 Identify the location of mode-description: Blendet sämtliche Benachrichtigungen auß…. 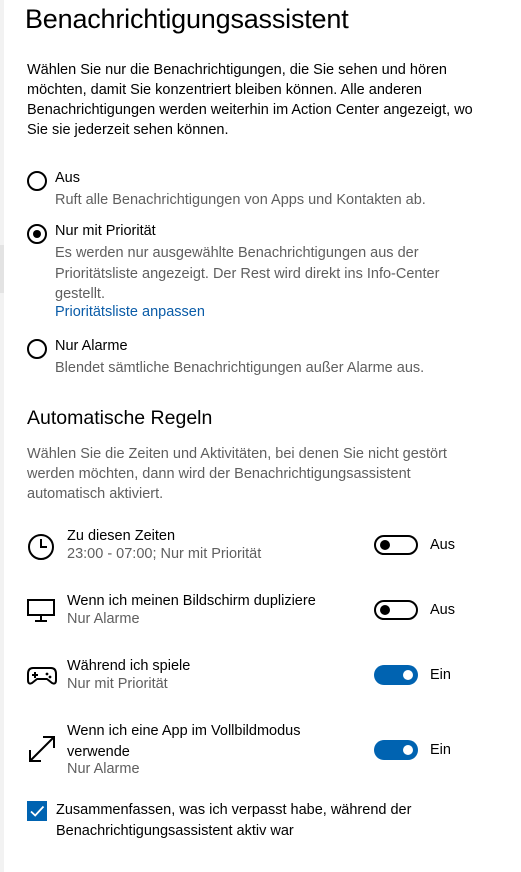
(240, 368).